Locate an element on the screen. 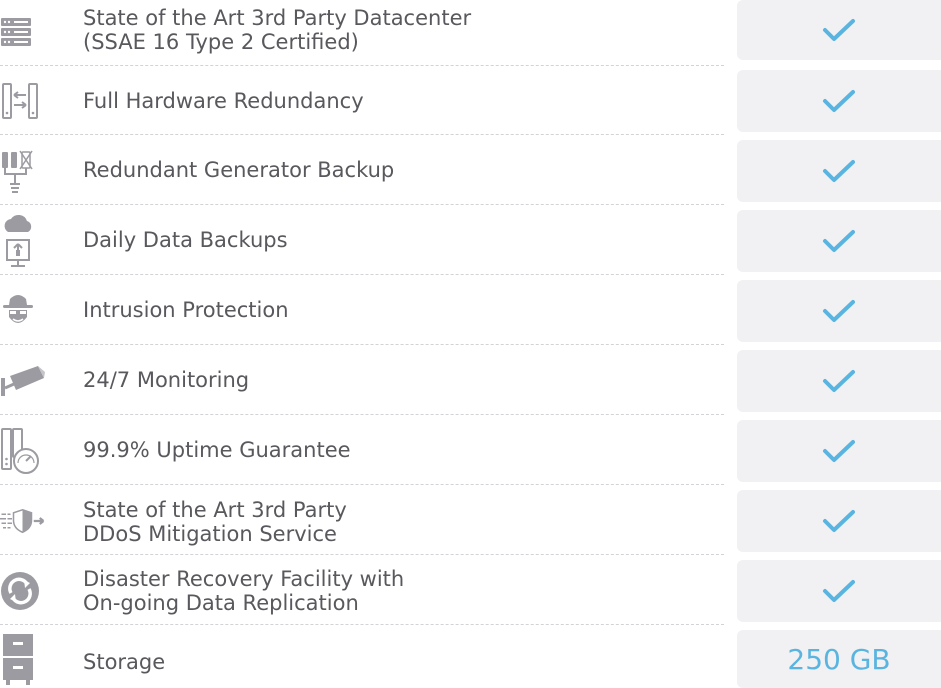  feature-label: Full Hardware Redundancy is located at coordinates (398, 101).